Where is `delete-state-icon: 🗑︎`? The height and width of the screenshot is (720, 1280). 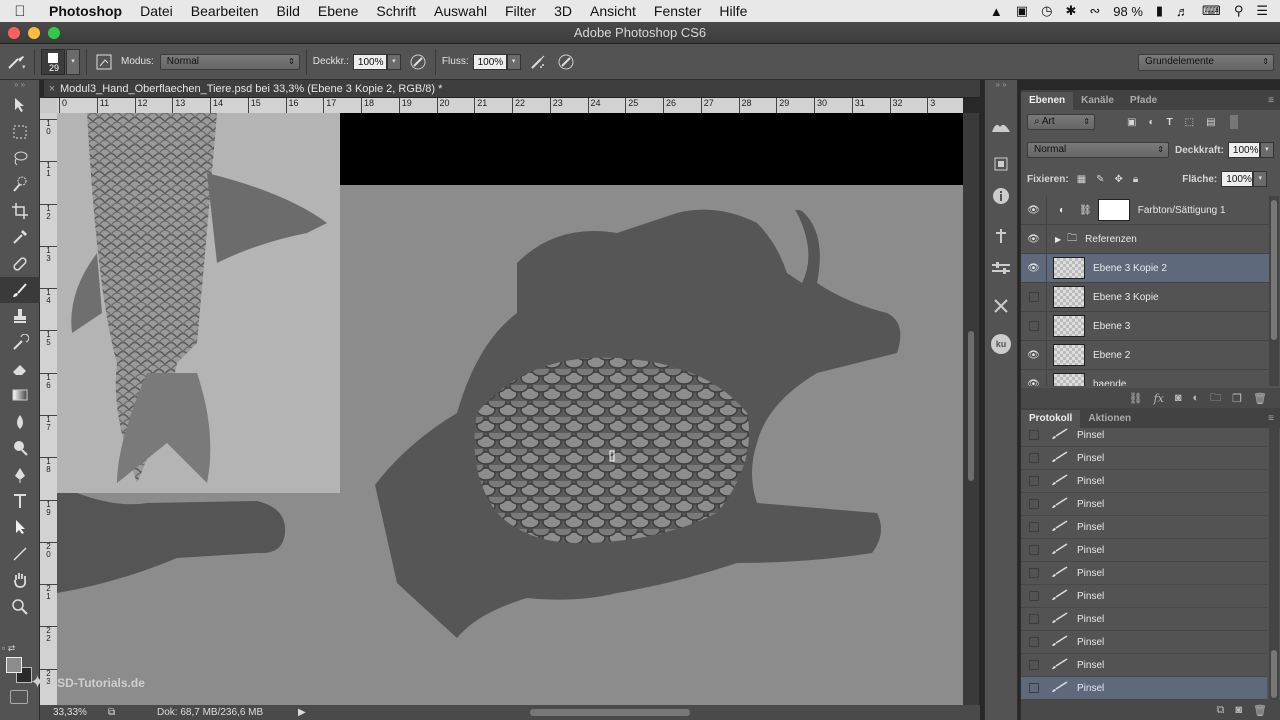
delete-state-icon: 🗑︎ is located at coordinates (1260, 710).